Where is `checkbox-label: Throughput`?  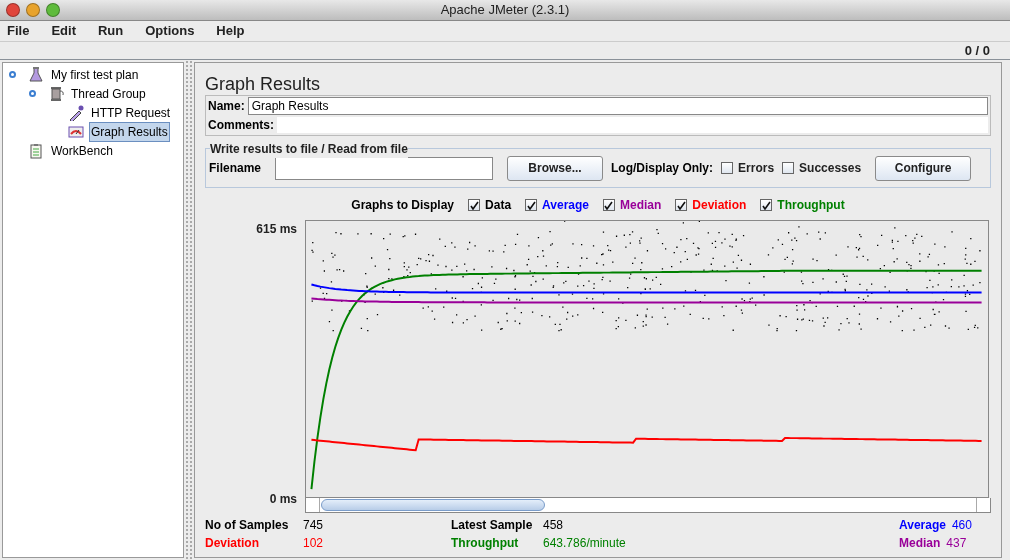
checkbox-label: Throughput is located at coordinates (811, 205).